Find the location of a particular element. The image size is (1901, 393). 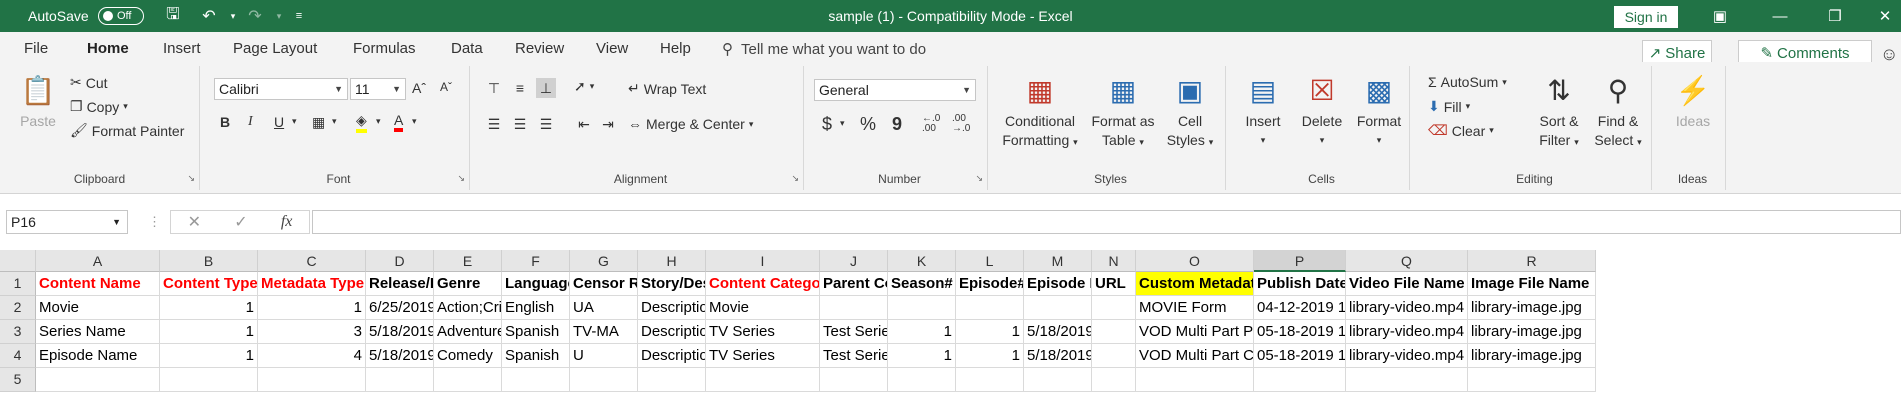

cell-h5 is located at coordinates (672, 380).